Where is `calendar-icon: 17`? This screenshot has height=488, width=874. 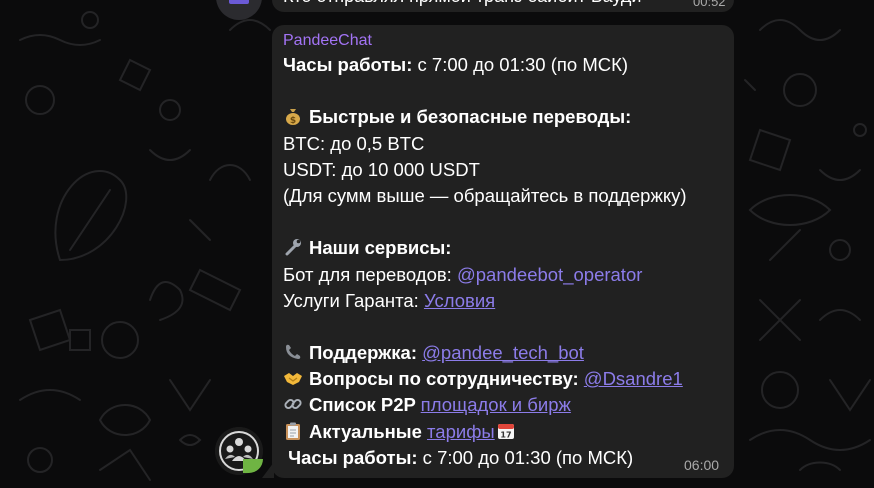 calendar-icon: 17 is located at coordinates (505, 431).